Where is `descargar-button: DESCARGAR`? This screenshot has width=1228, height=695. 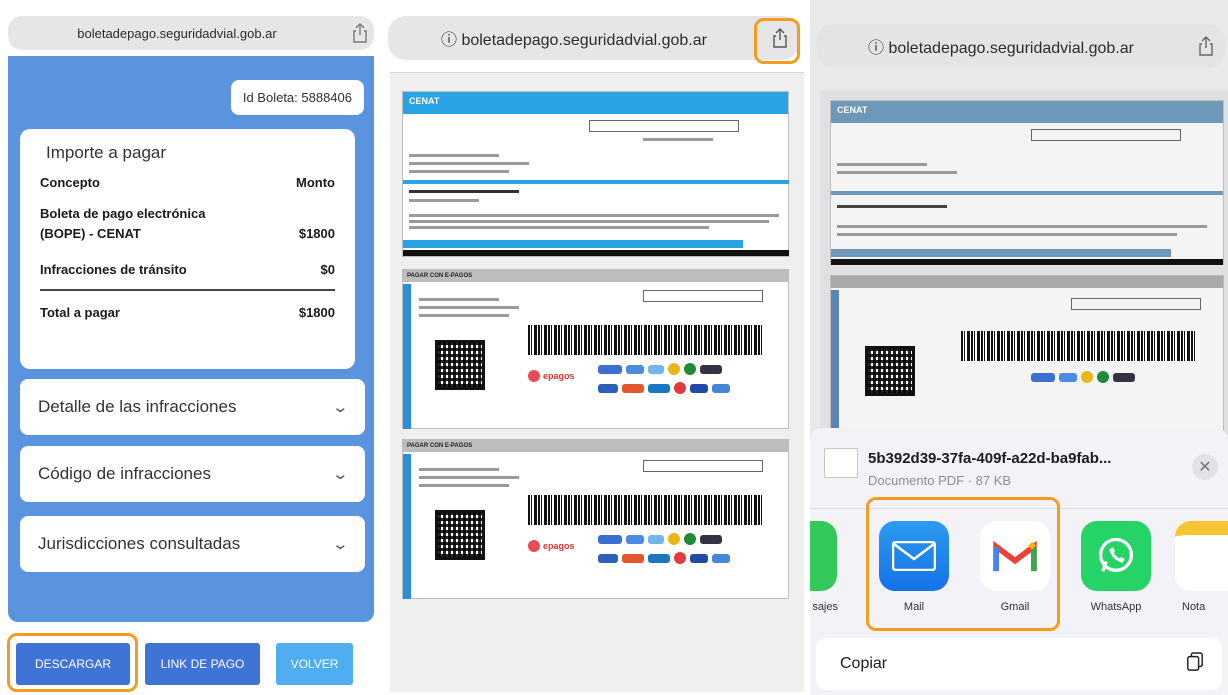 descargar-button: DESCARGAR is located at coordinates (73, 664).